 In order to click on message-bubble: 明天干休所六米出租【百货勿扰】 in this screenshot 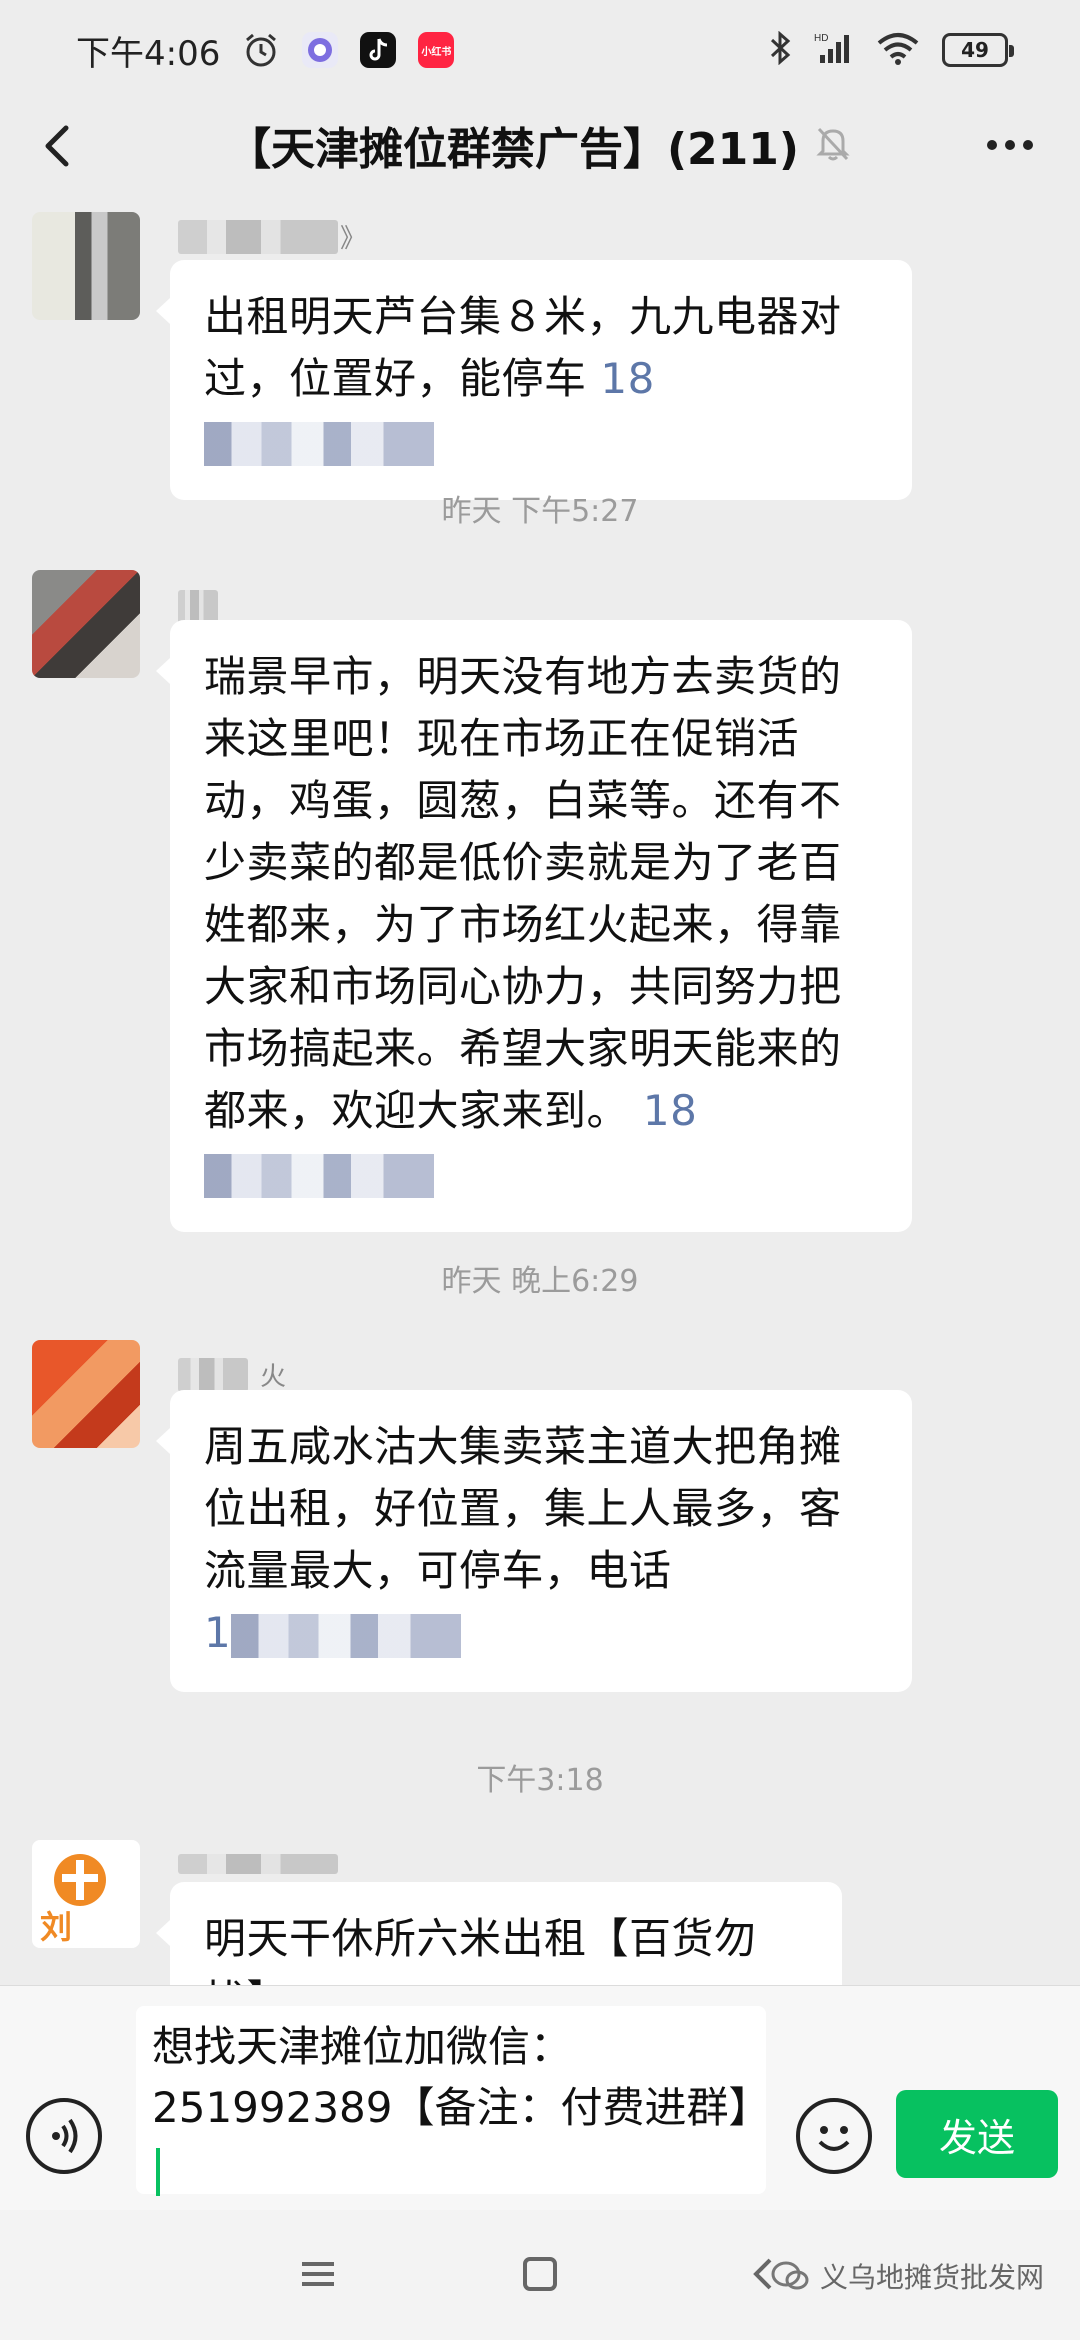, I will do `click(499, 1933)`.